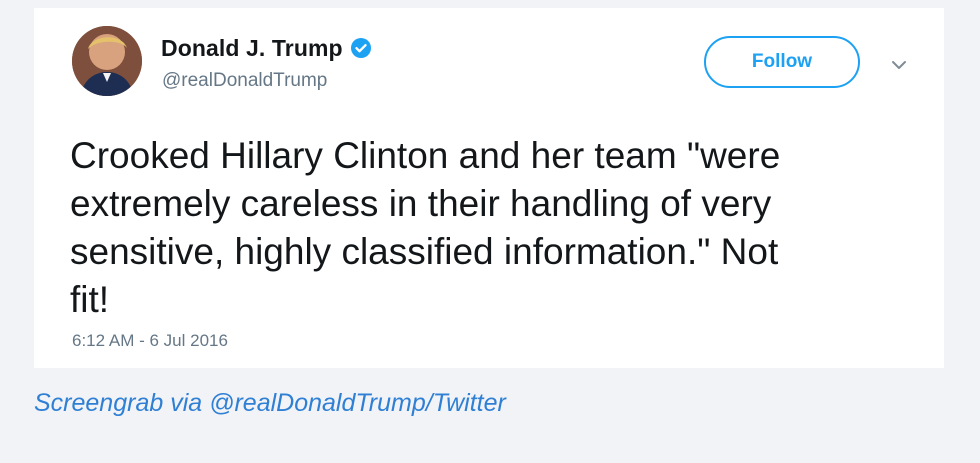 This screenshot has width=980, height=463. I want to click on display-name: Donald J. Trump, so click(252, 48).